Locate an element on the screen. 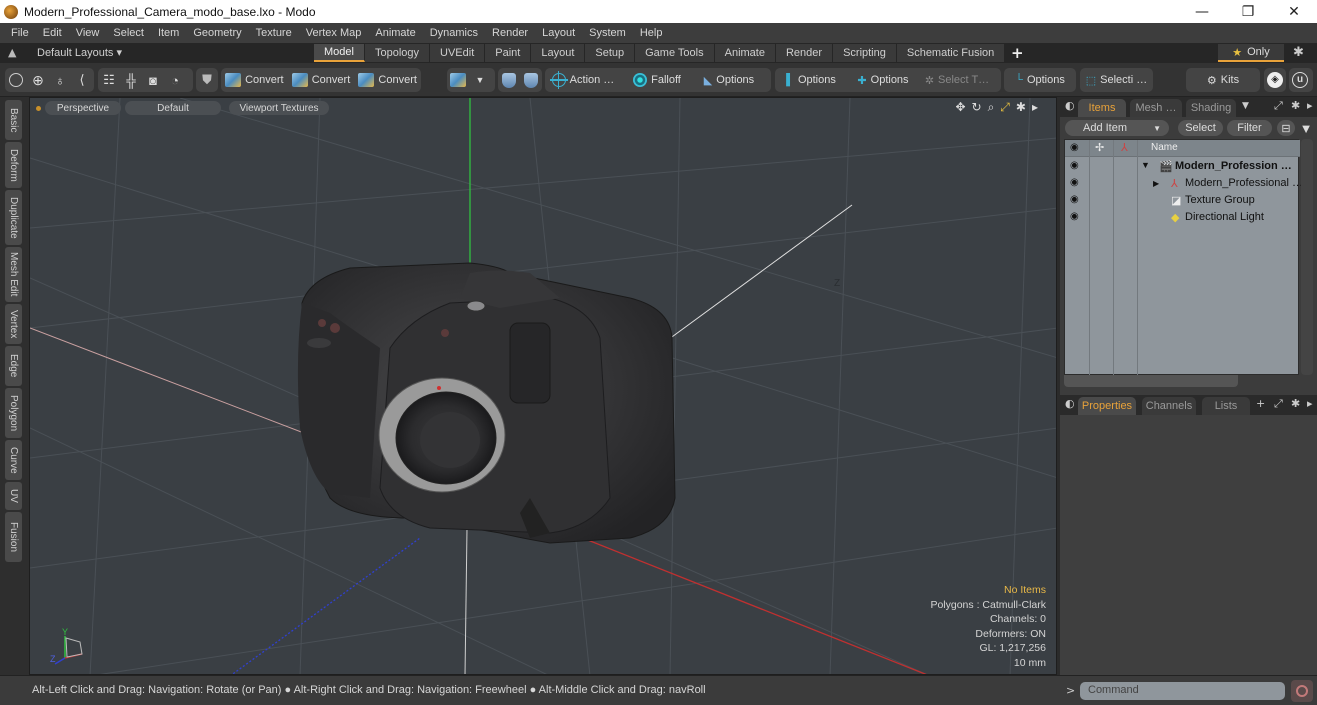 This screenshot has width=1317, height=705. tab-channels: Channels is located at coordinates (1169, 406).